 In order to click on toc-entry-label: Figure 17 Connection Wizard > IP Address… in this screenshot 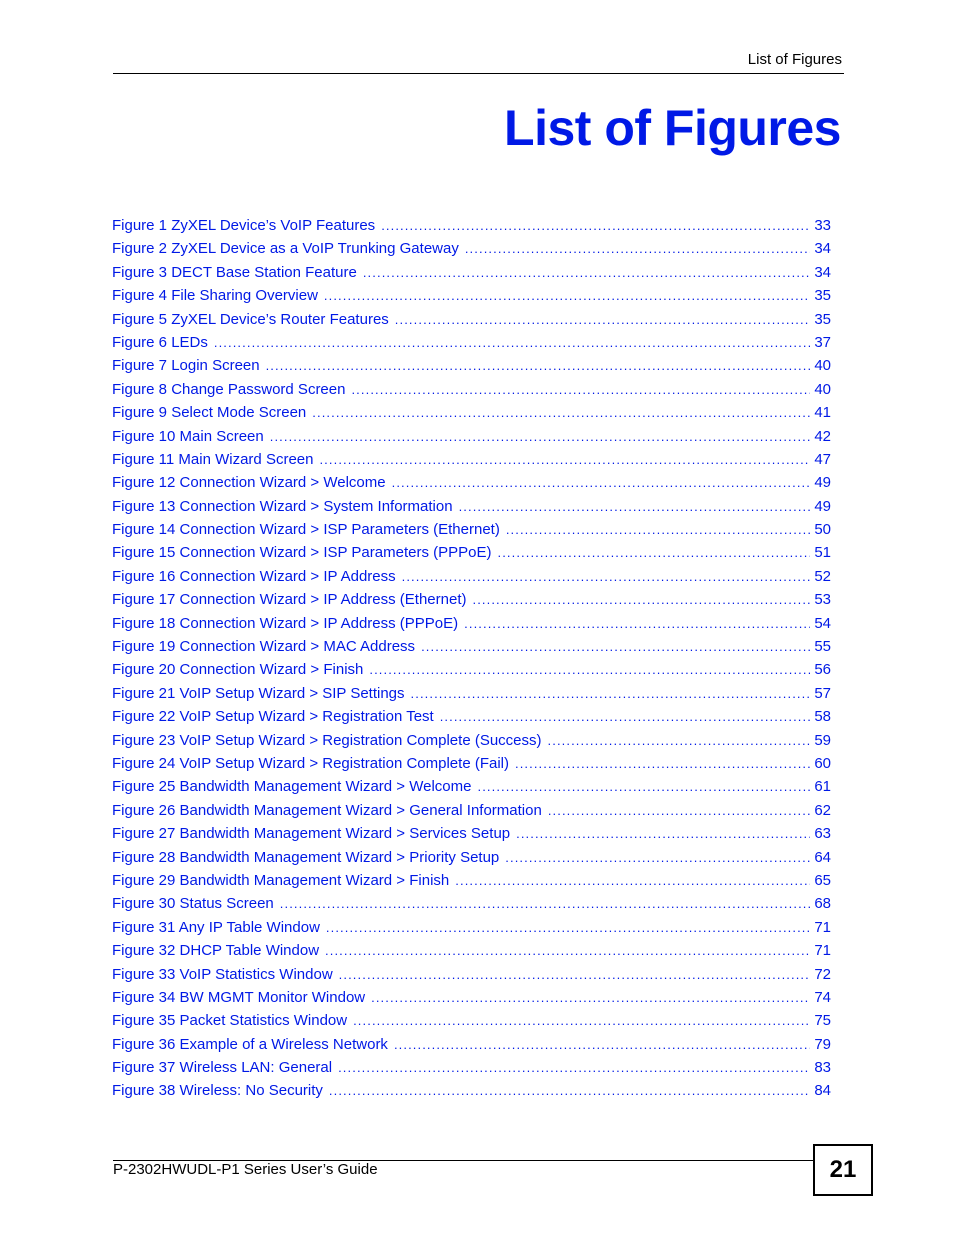, I will do `click(292, 599)`.